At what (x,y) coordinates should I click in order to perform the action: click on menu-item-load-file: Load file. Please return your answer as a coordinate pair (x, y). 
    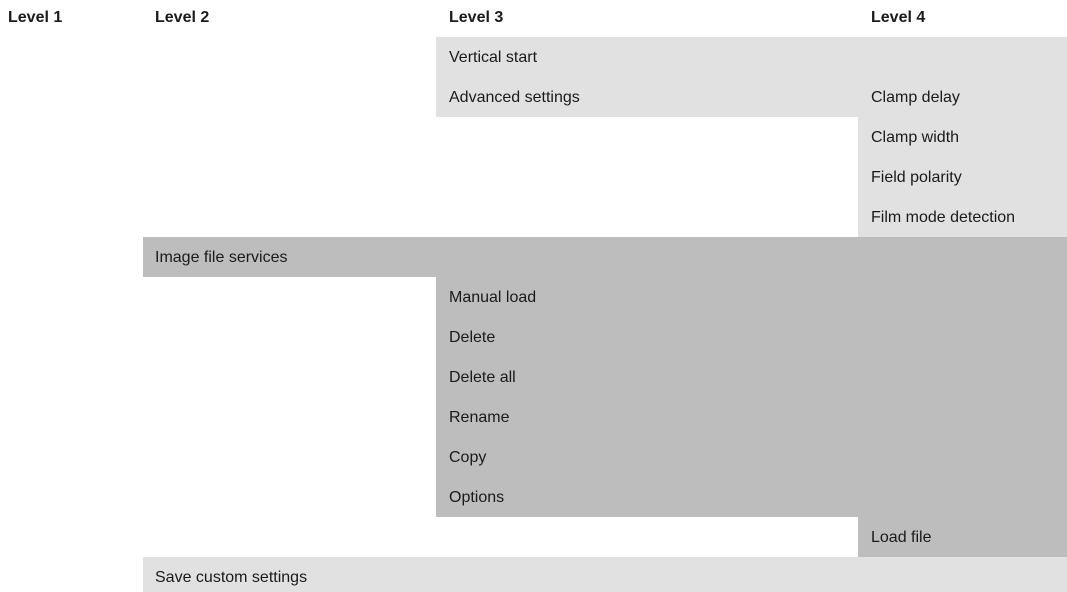
    Looking at the image, I should click on (901, 538).